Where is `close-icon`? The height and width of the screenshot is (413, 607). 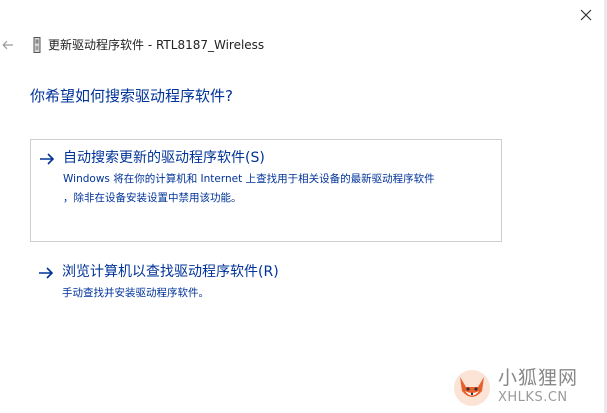 close-icon is located at coordinates (586, 15).